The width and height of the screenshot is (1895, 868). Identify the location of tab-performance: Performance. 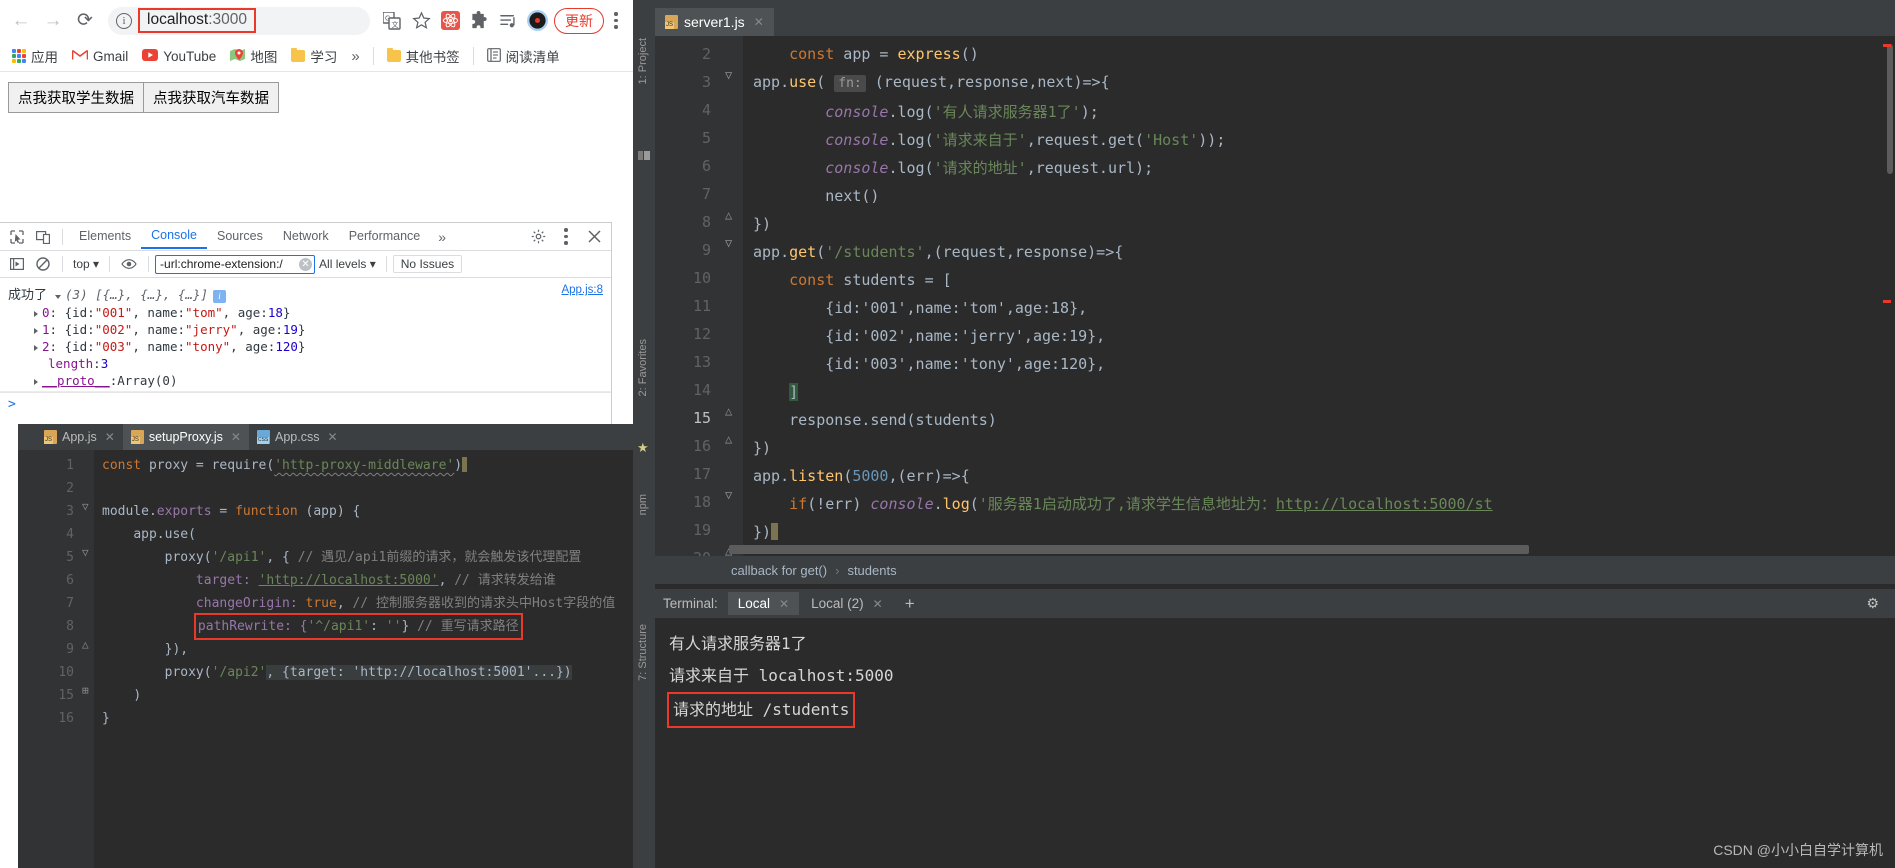
(385, 236).